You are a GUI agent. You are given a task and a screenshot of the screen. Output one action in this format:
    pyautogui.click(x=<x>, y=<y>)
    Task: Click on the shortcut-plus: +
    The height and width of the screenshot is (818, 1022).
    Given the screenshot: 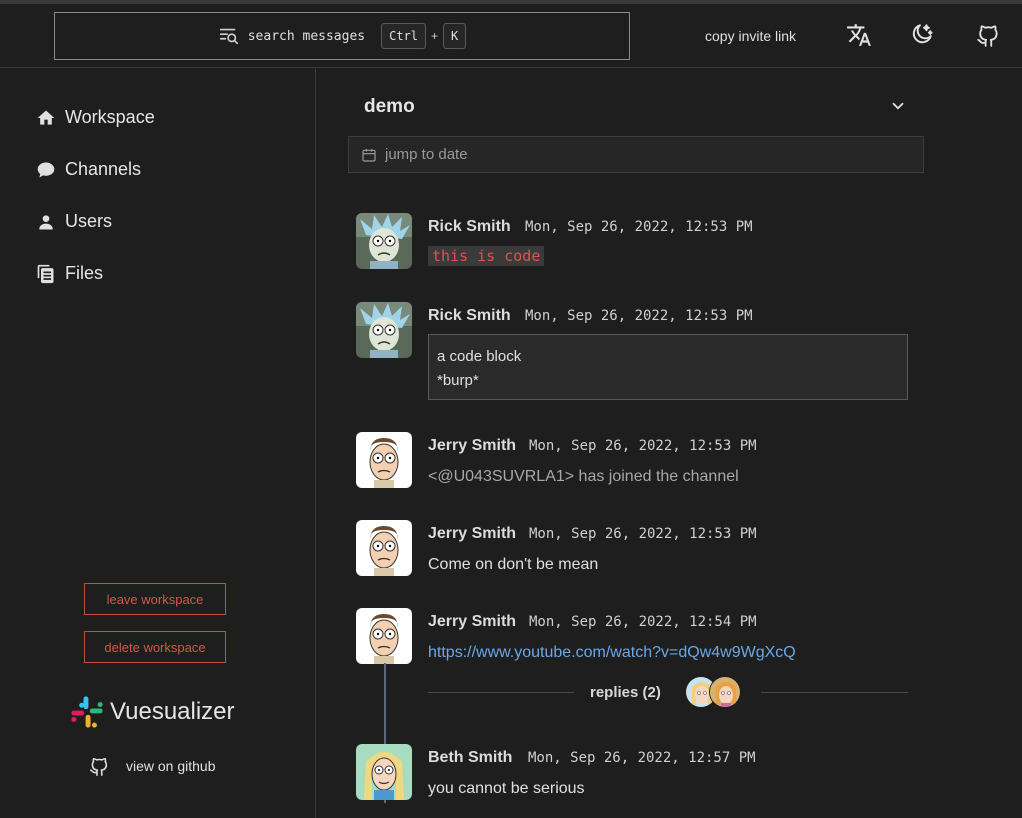 What is the action you would take?
    pyautogui.click(x=435, y=36)
    